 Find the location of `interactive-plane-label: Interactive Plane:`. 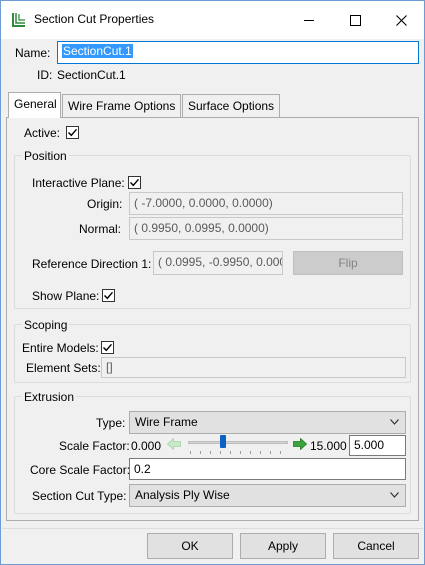

interactive-plane-label: Interactive Plane: is located at coordinates (78, 183).